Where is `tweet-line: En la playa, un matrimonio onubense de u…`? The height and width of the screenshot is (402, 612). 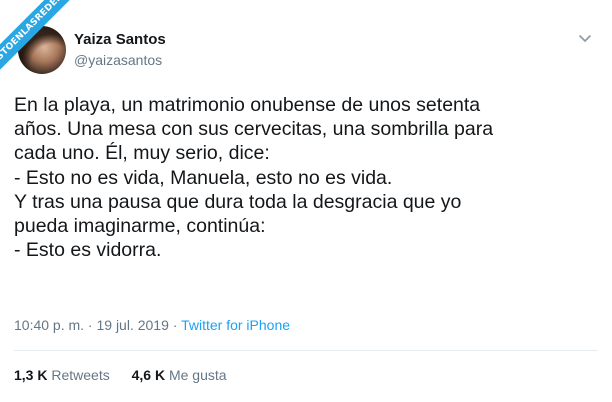 tweet-line: En la playa, un matrimonio onubense de u… is located at coordinates (247, 105).